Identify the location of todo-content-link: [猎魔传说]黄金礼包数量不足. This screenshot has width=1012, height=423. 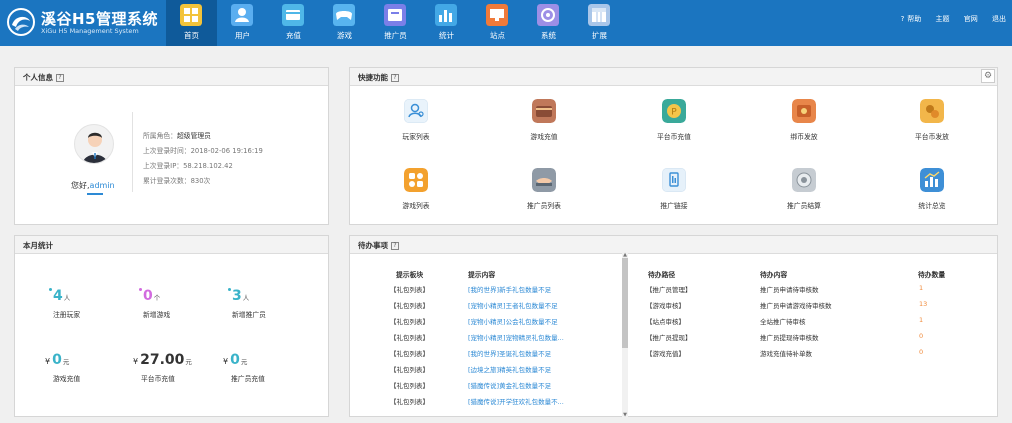
(509, 385).